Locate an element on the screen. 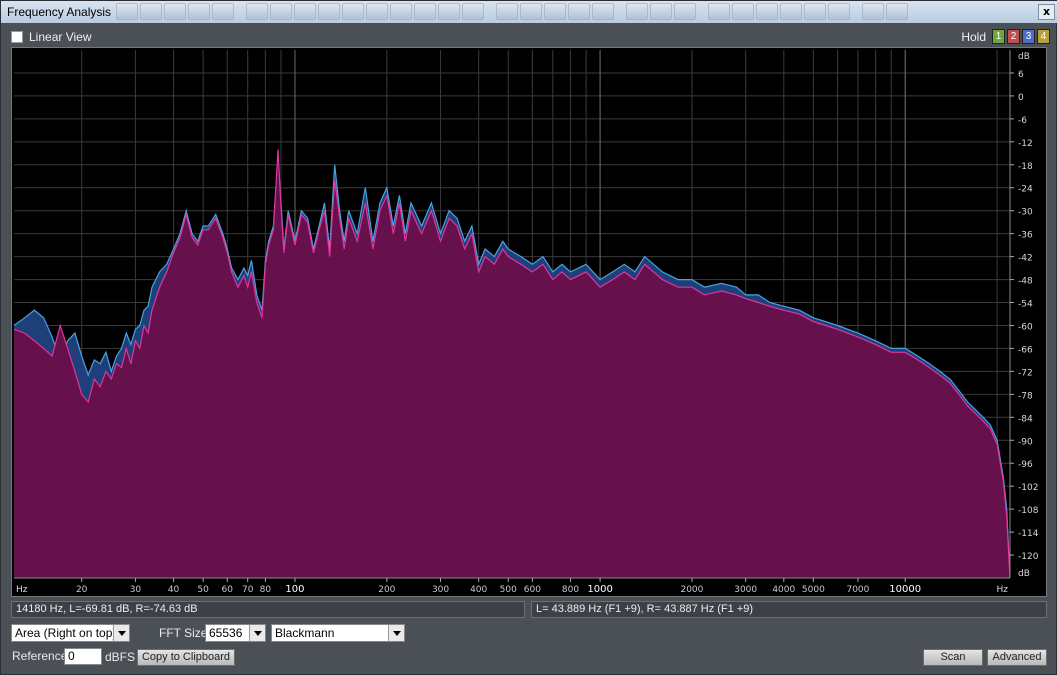  y-tick-label: -90 is located at coordinates (1025, 442).